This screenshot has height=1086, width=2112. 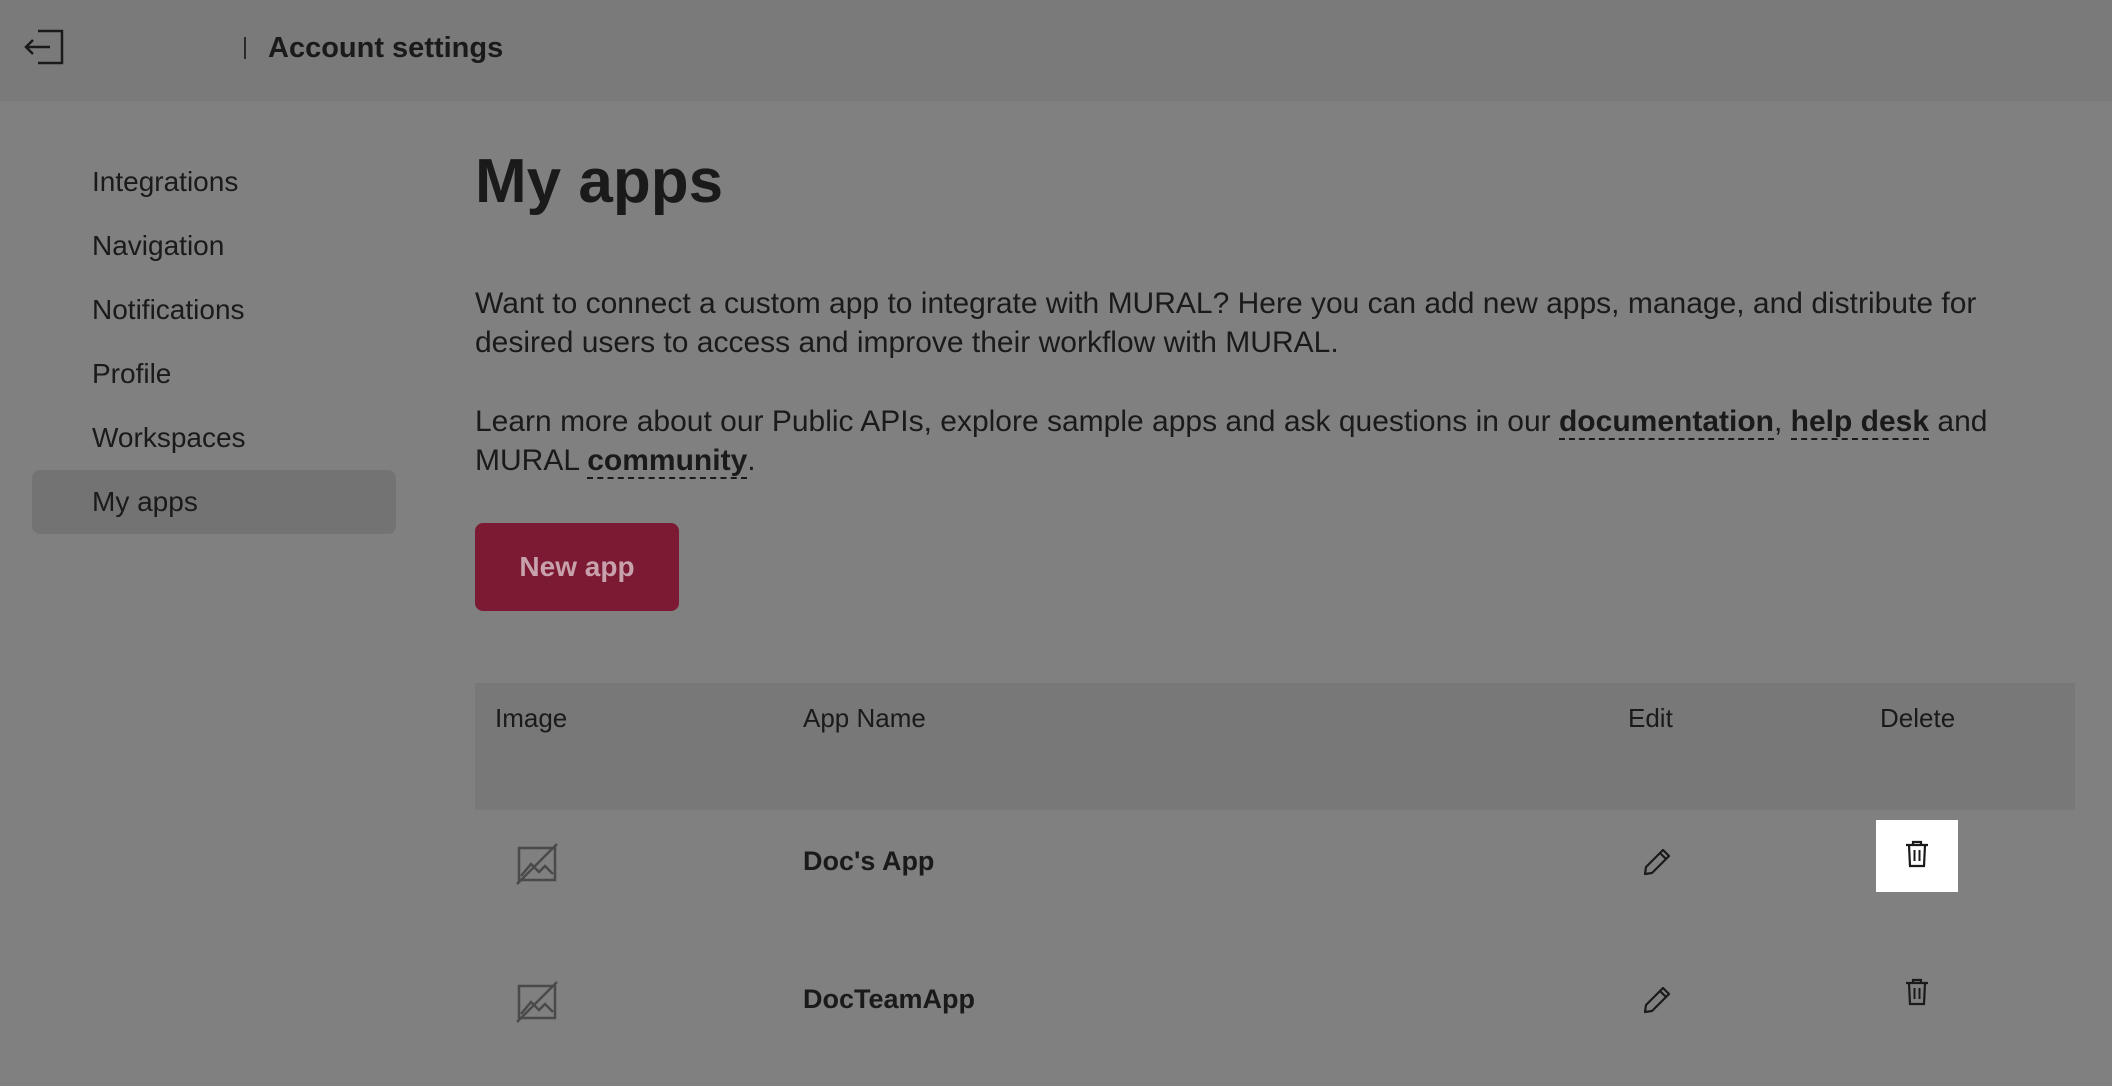 I want to click on table-row: Doc's App, so click(x=1275, y=879).